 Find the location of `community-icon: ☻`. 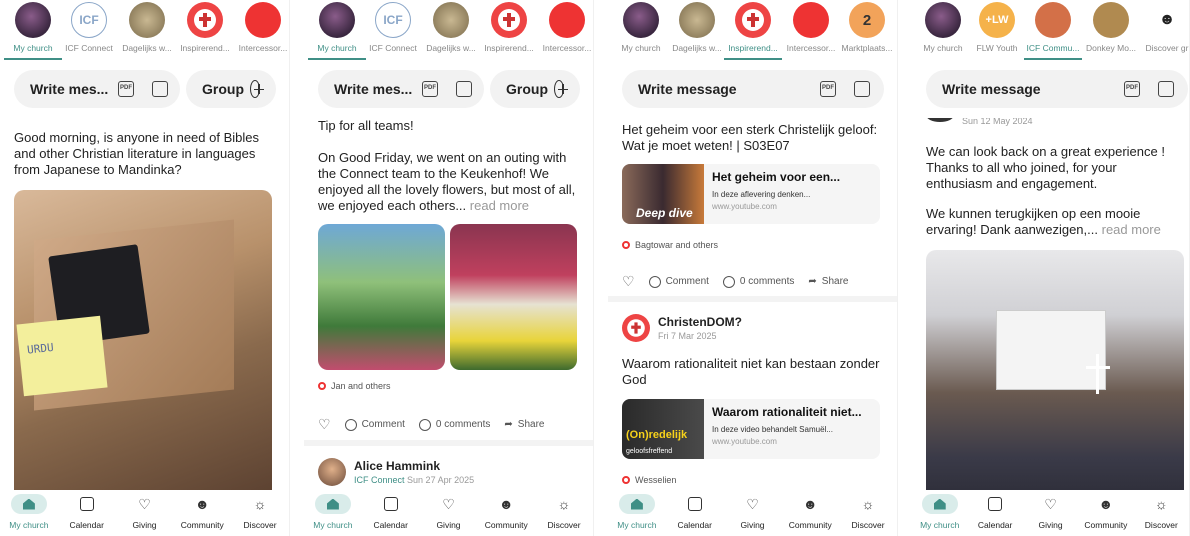

community-icon: ☻ is located at coordinates (202, 504).